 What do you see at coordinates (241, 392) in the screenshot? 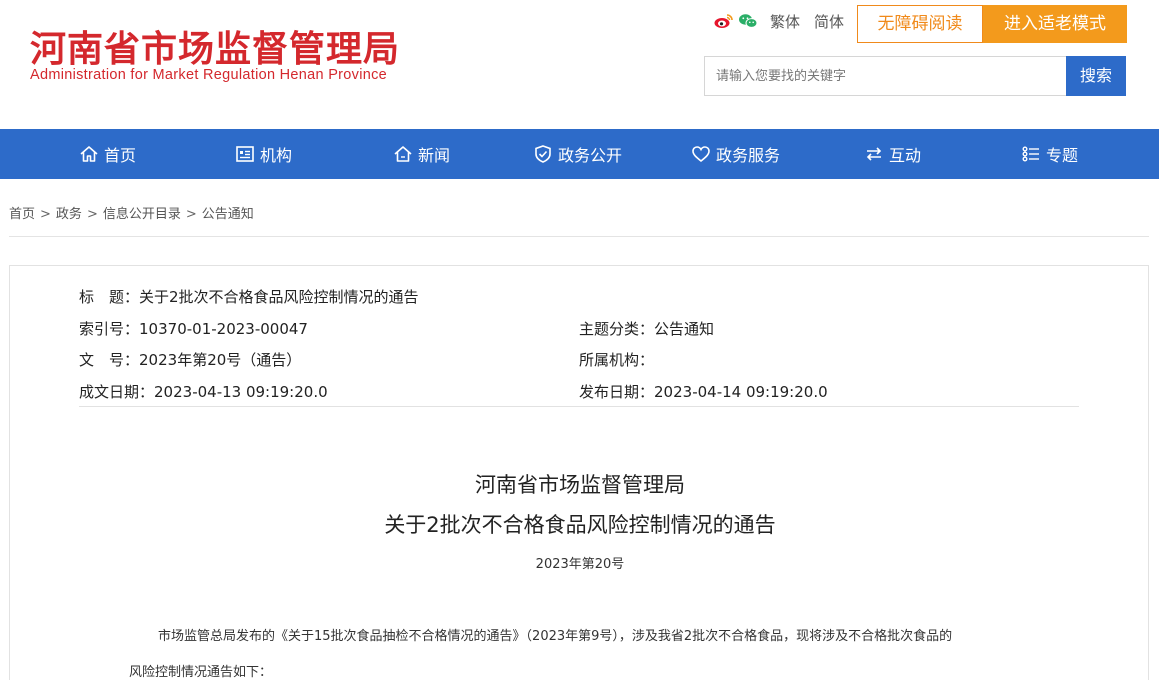
I see `meta-created-value: 2023-04-13 09:19:20.0` at bounding box center [241, 392].